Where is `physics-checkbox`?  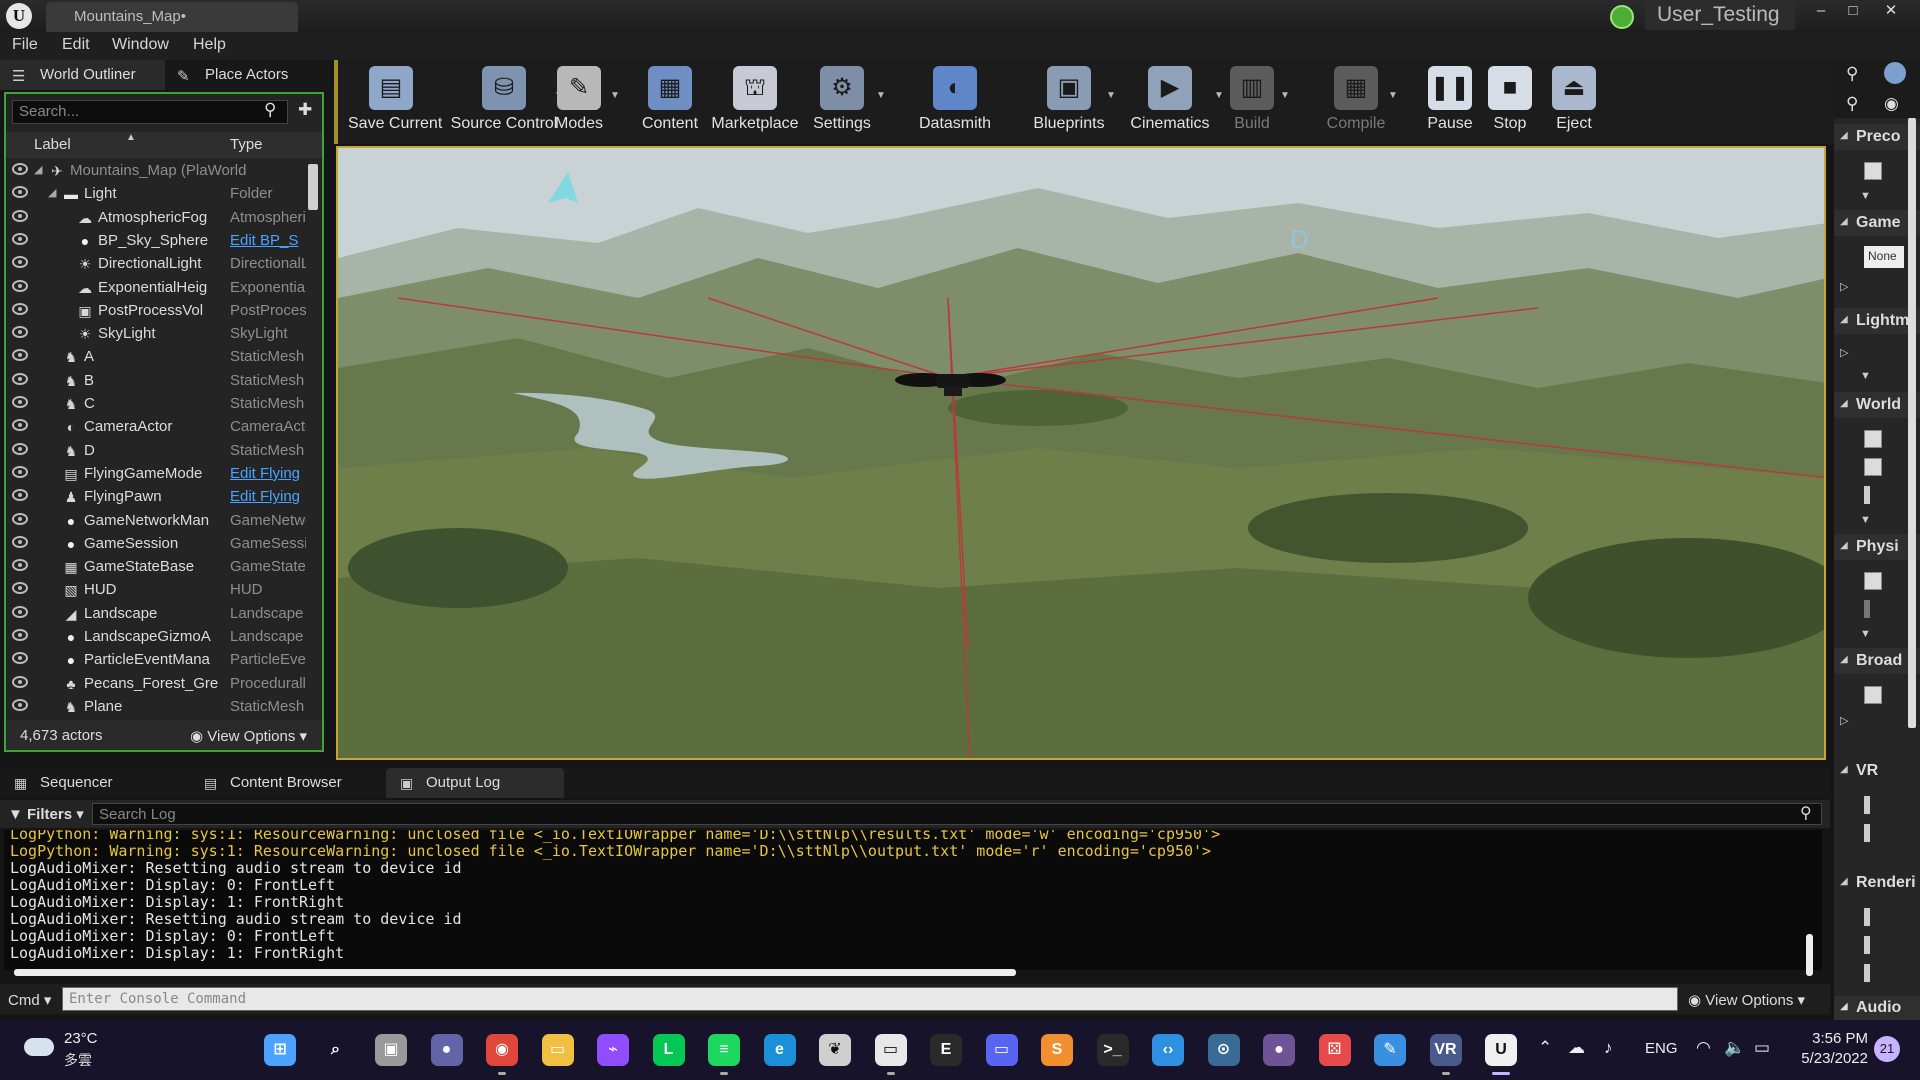
physics-checkbox is located at coordinates (1873, 581).